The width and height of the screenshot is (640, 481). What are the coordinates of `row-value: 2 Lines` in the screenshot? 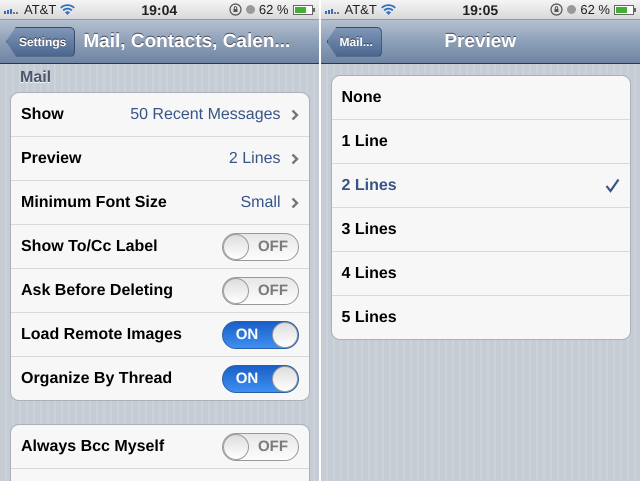 It's located at (254, 159).